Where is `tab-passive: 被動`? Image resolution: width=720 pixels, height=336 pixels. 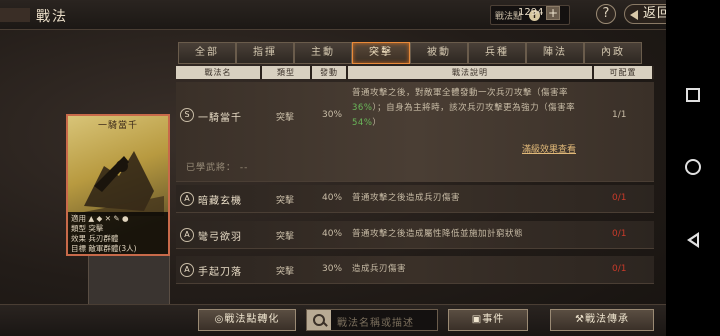
tab-passive: 被動 is located at coordinates (439, 53).